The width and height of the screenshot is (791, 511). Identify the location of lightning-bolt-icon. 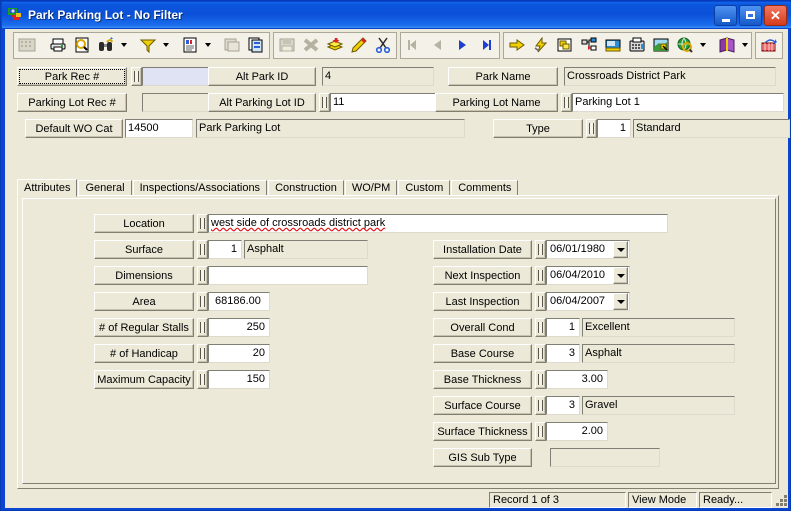
(541, 45).